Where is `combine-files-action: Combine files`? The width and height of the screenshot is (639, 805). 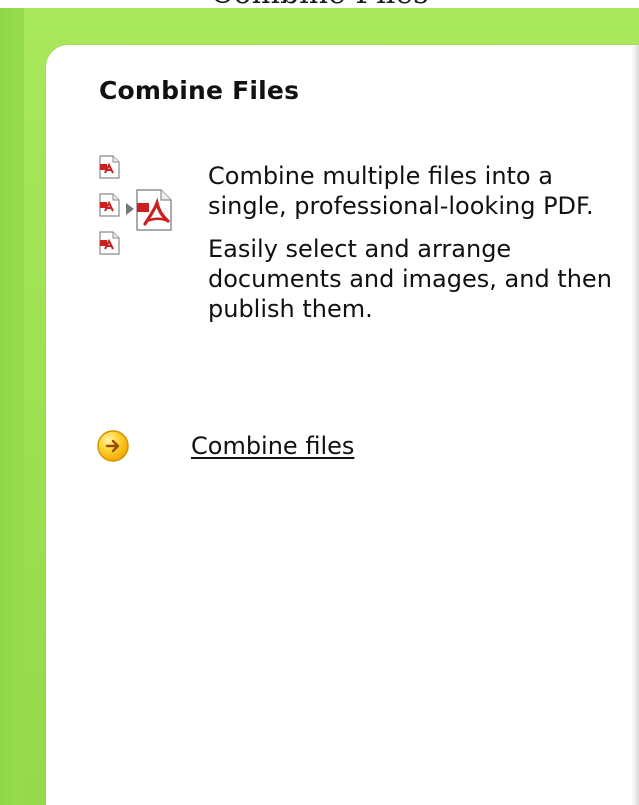 combine-files-action: Combine files is located at coordinates (225, 446).